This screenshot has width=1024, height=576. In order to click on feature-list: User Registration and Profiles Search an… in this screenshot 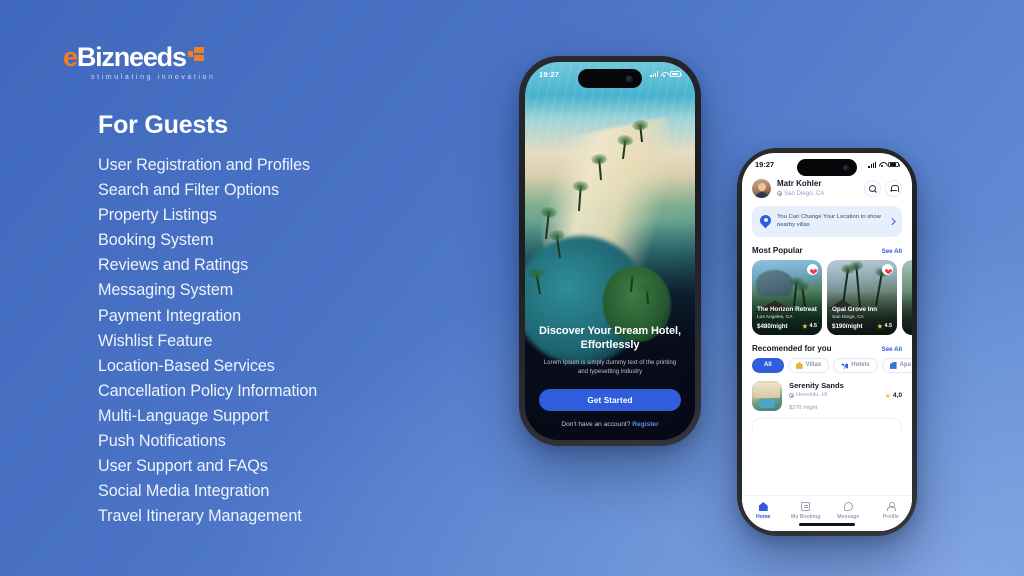, I will do `click(207, 341)`.